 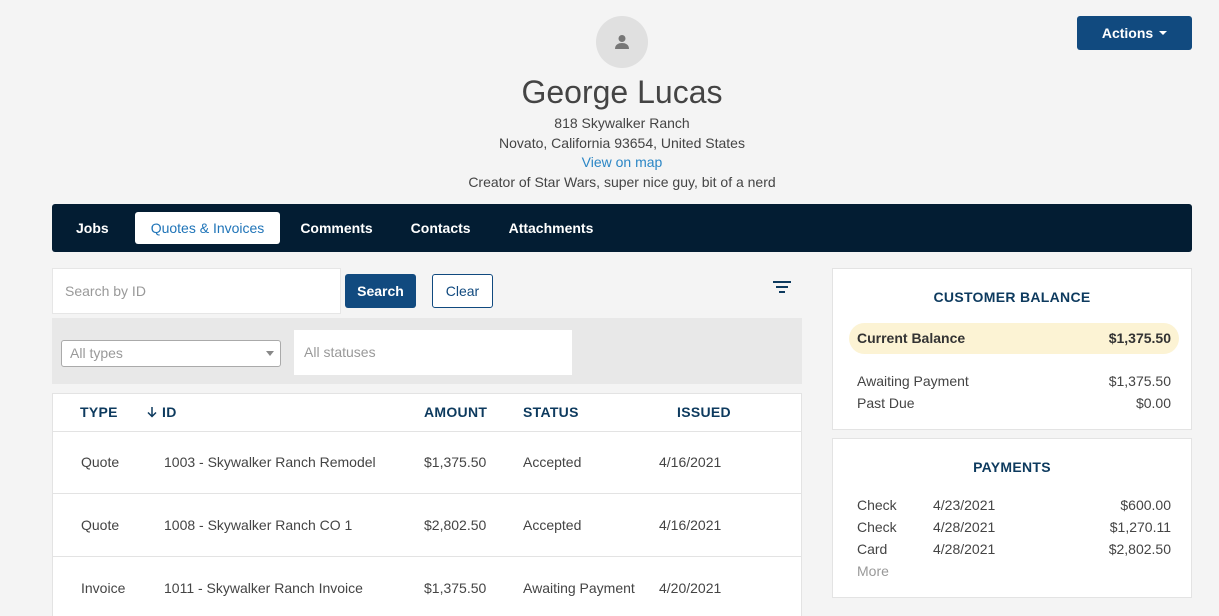 What do you see at coordinates (551, 228) in the screenshot?
I see `tab-attachments: Attachments` at bounding box center [551, 228].